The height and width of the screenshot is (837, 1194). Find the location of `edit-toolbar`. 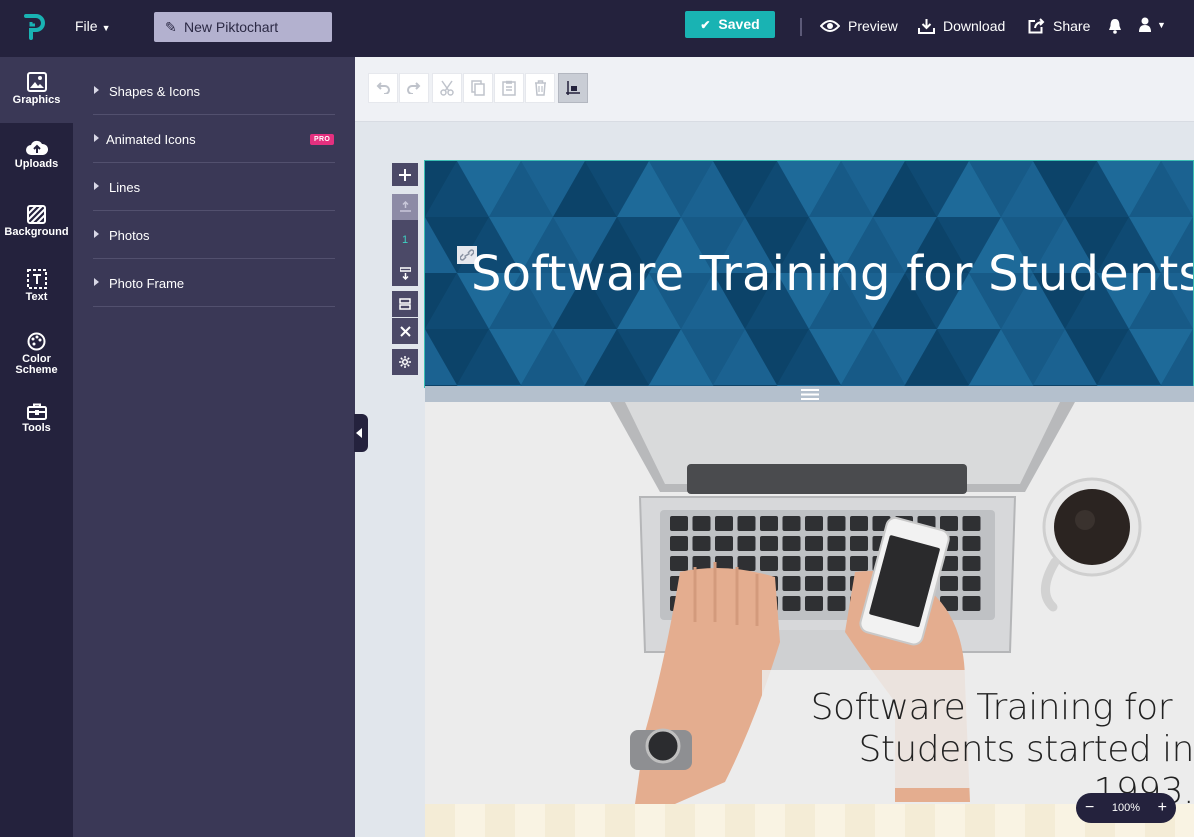

edit-toolbar is located at coordinates (774, 89).